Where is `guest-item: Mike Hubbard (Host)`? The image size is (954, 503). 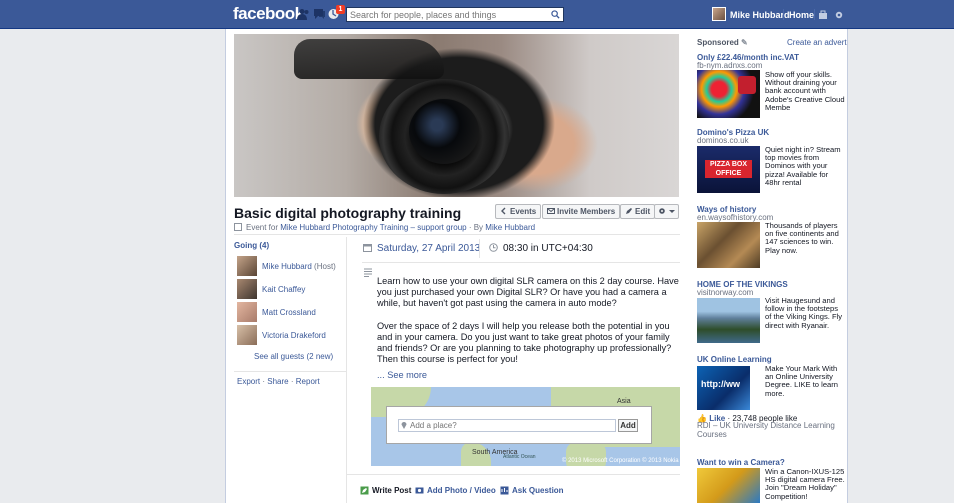
guest-item: Mike Hubbard (Host) is located at coordinates (292, 266).